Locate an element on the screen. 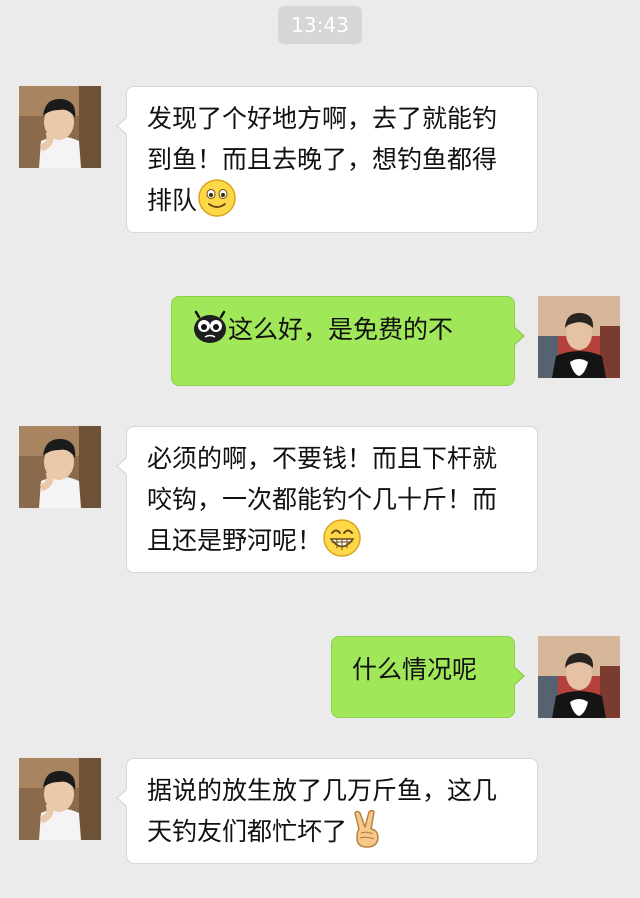  outgoing-message-bubble: 什么情况呢 is located at coordinates (428, 677).